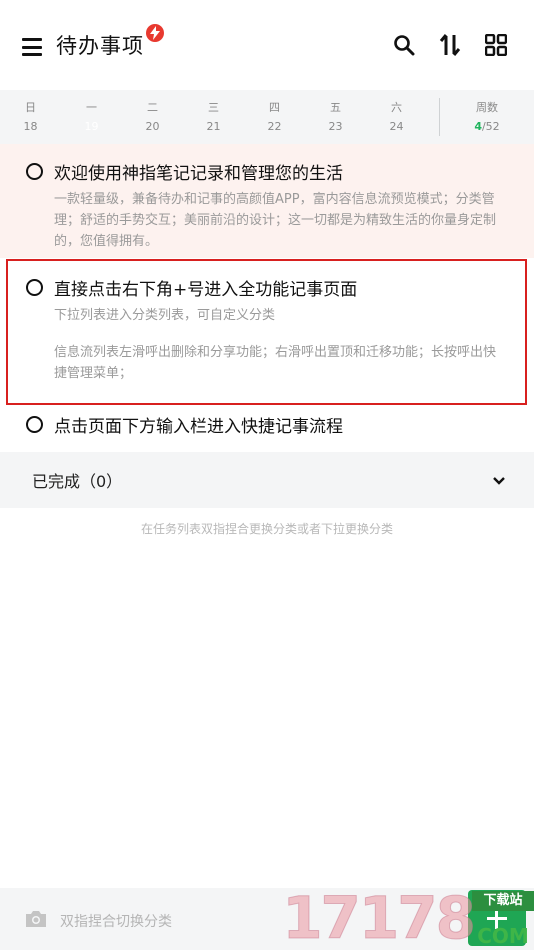 The image size is (534, 950). I want to click on completed-section-header: 已完成（0）, so click(267, 480).